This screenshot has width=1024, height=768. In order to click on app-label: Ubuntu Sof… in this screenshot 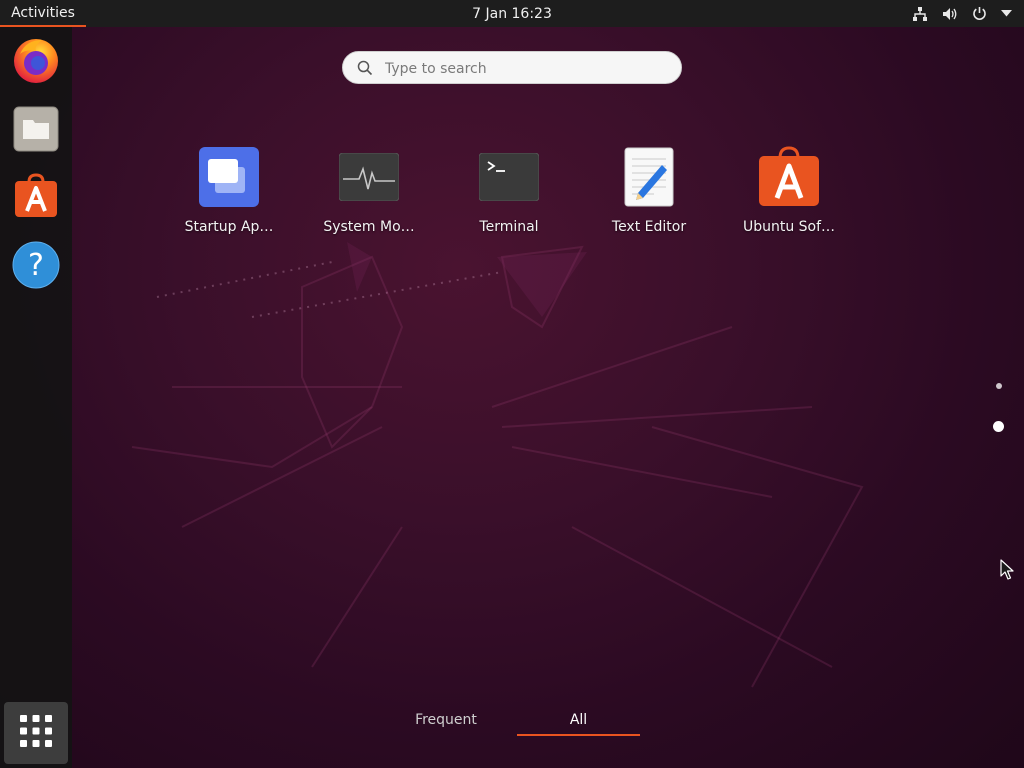, I will do `click(789, 227)`.